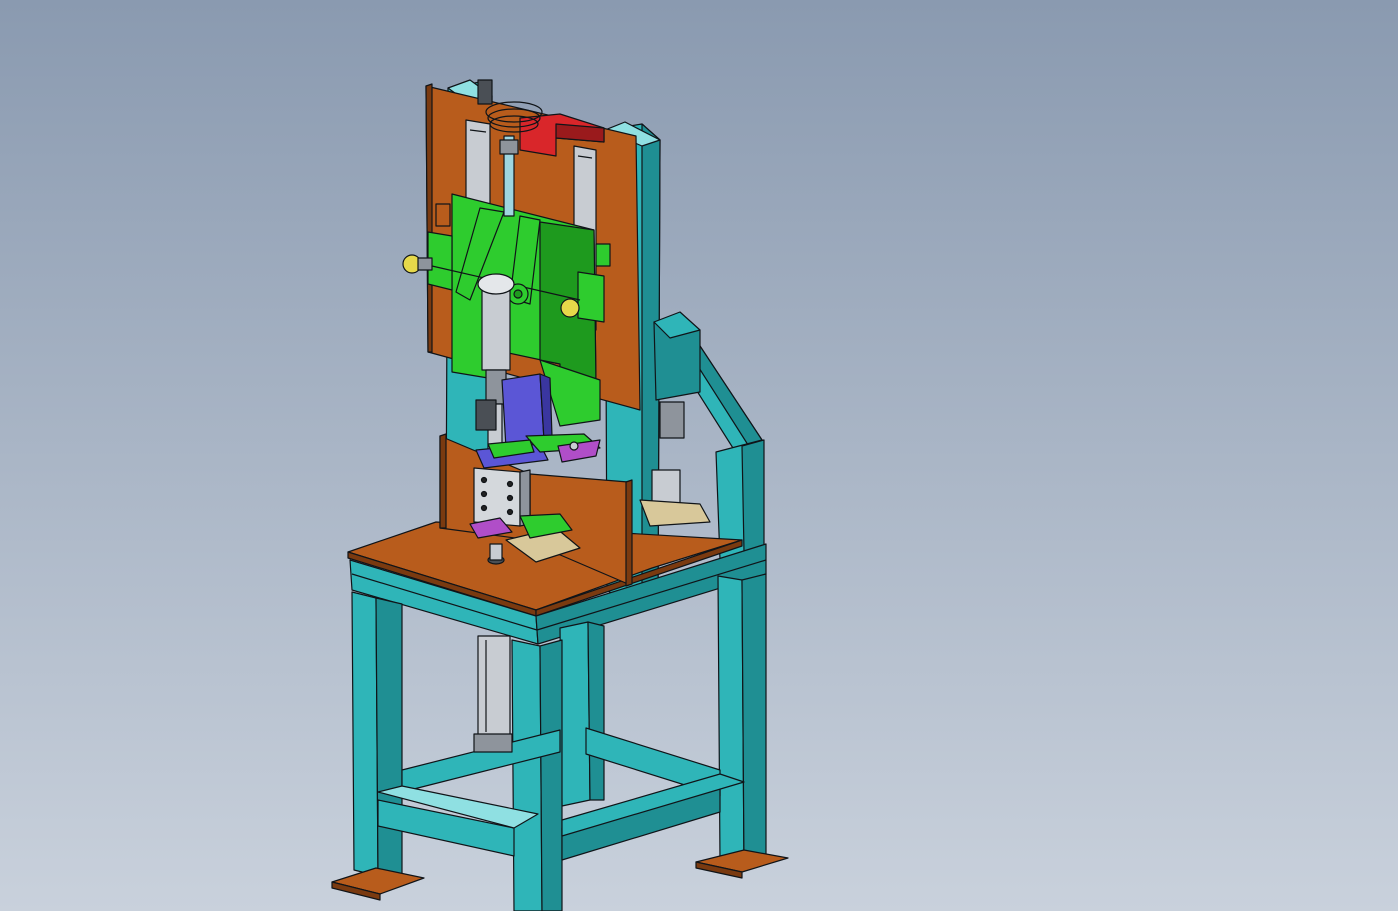 The height and width of the screenshot is (911, 1398). I want to click on table-pin-body, so click(496, 552).